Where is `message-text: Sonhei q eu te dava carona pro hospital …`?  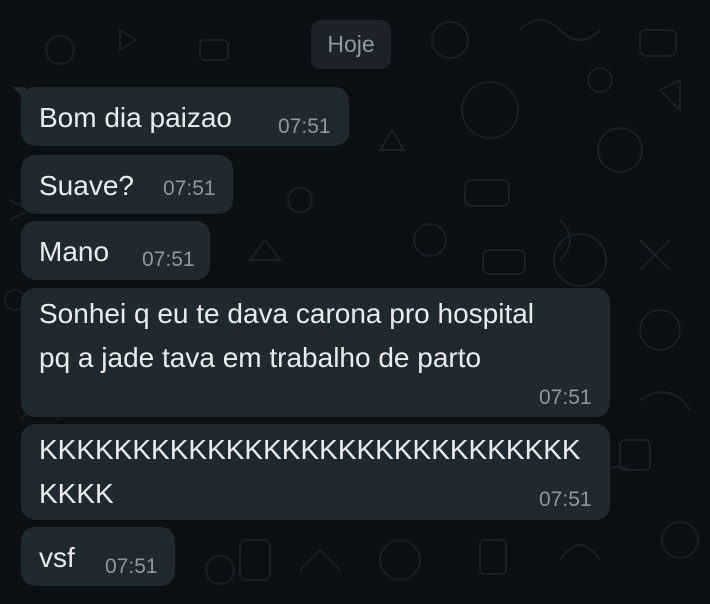 message-text: Sonhei q eu te dava carona pro hospital … is located at coordinates (286, 336).